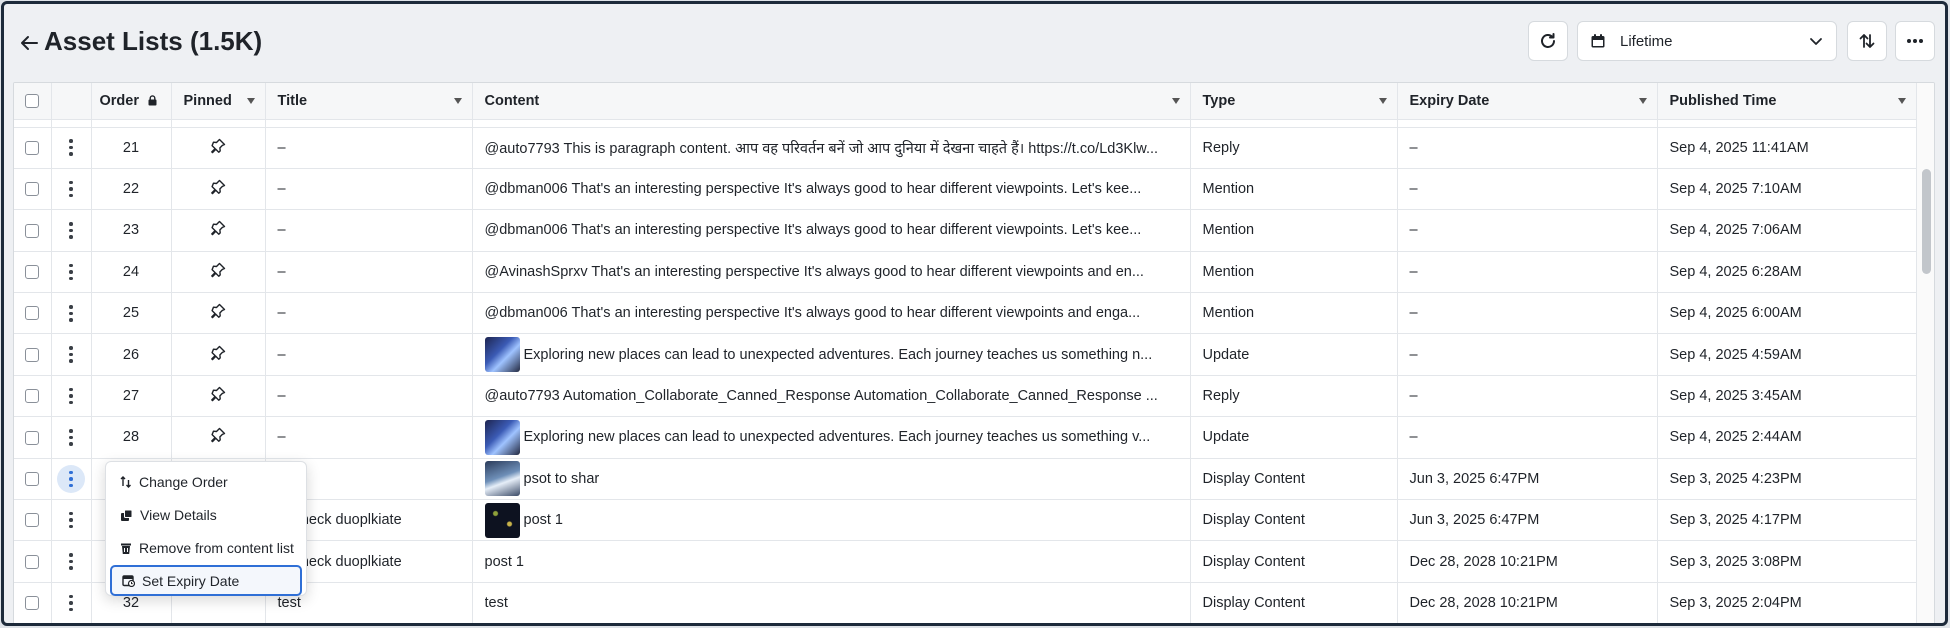 The image size is (1950, 628). What do you see at coordinates (1867, 41) in the screenshot?
I see `sort-button` at bounding box center [1867, 41].